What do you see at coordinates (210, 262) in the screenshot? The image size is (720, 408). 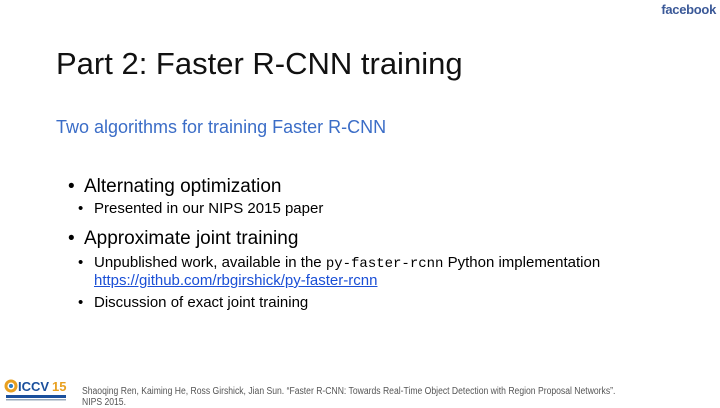 I see `bullet-text: Unpublished work, available in the` at bounding box center [210, 262].